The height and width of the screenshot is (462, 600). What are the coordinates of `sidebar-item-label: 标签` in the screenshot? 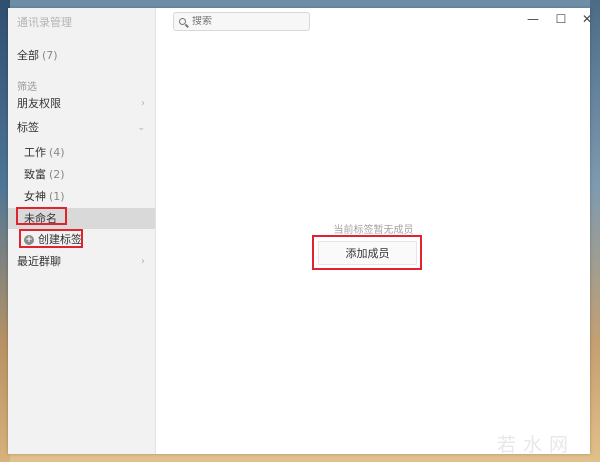 It's located at (28, 127).